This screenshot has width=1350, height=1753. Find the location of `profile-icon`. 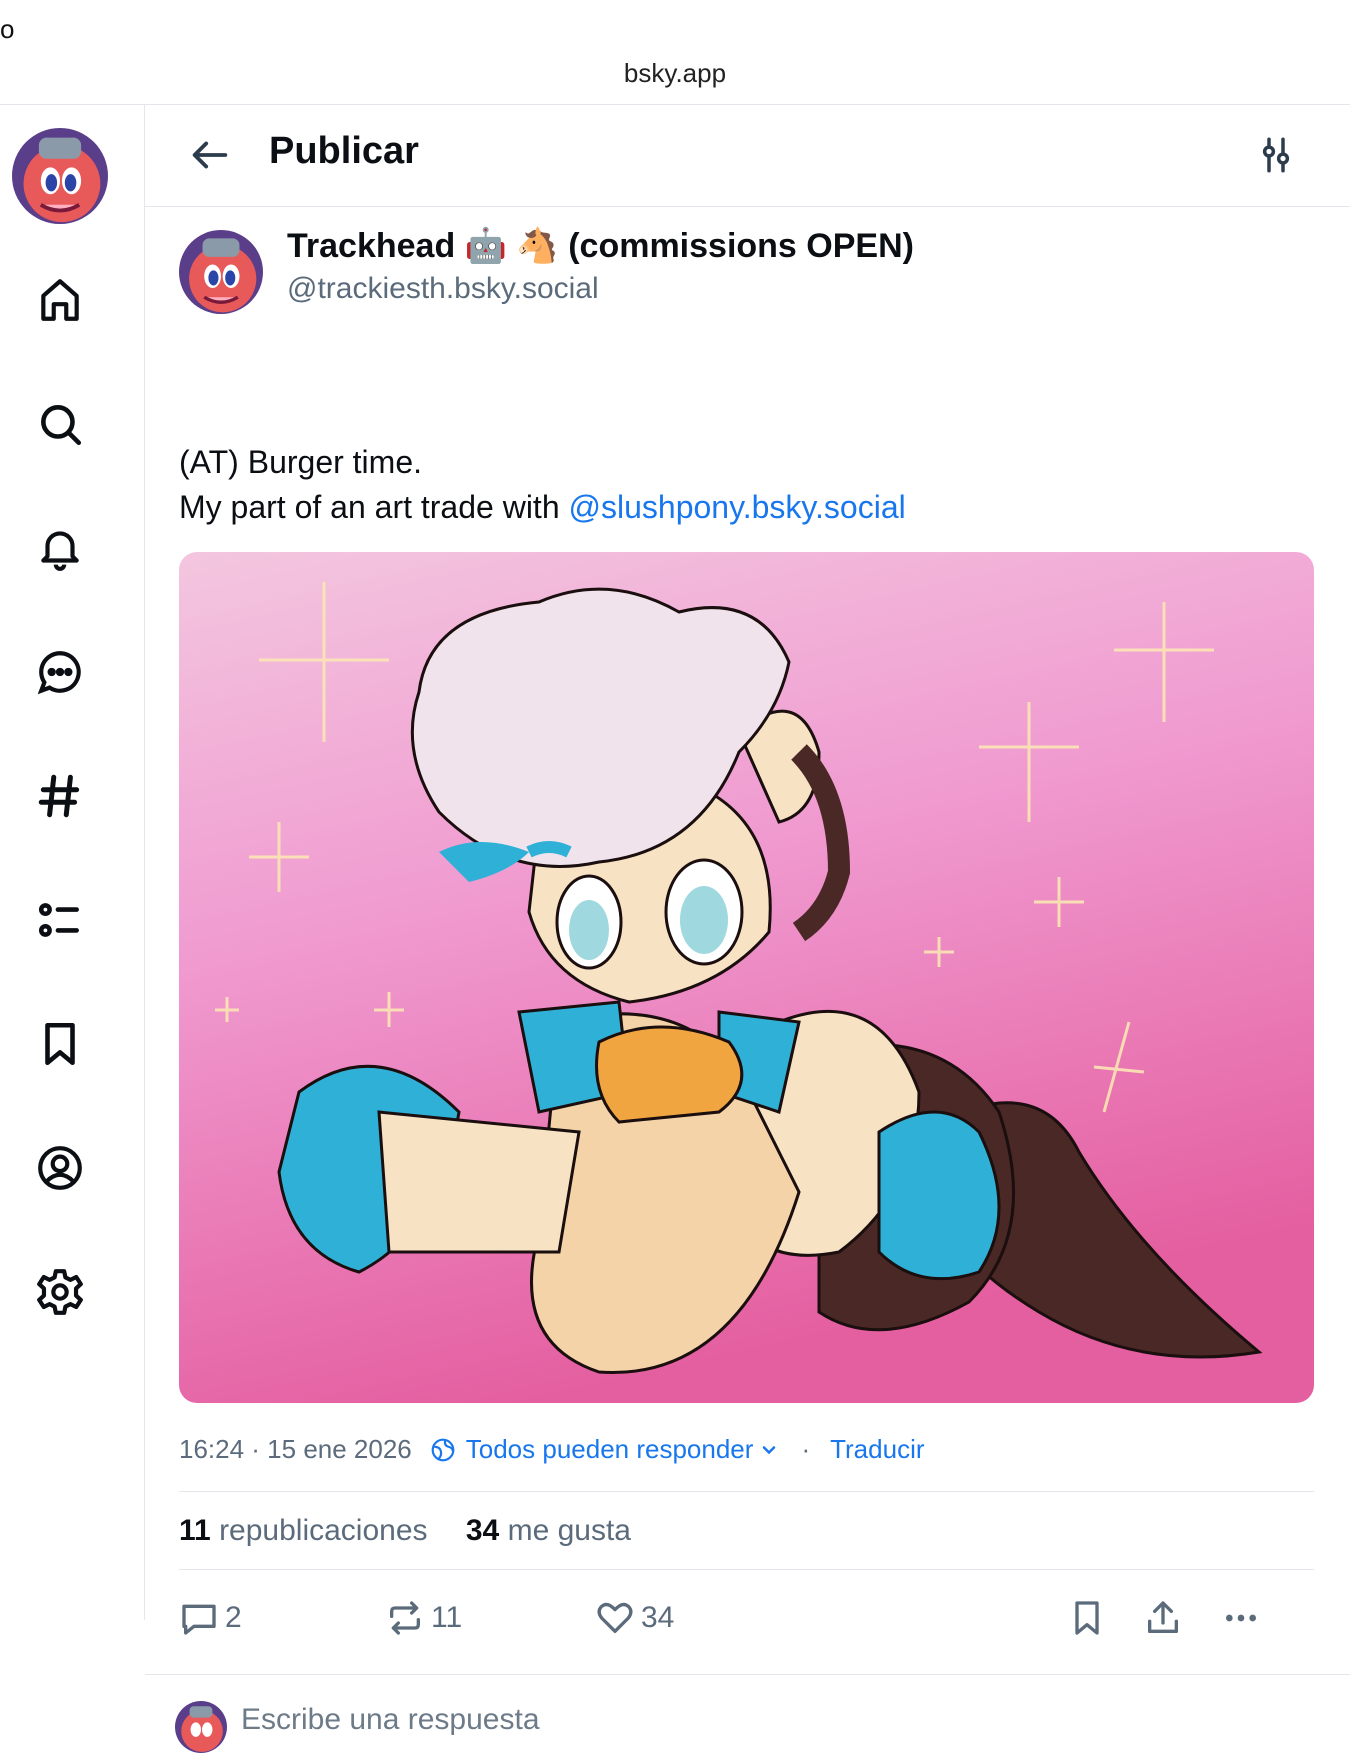

profile-icon is located at coordinates (60, 1168).